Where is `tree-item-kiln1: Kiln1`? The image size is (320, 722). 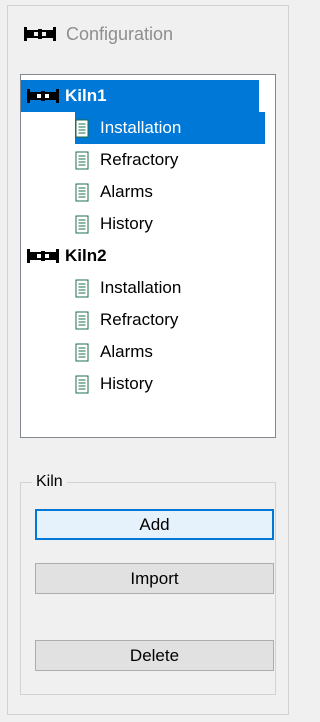 tree-item-kiln1: Kiln1 is located at coordinates (140, 96).